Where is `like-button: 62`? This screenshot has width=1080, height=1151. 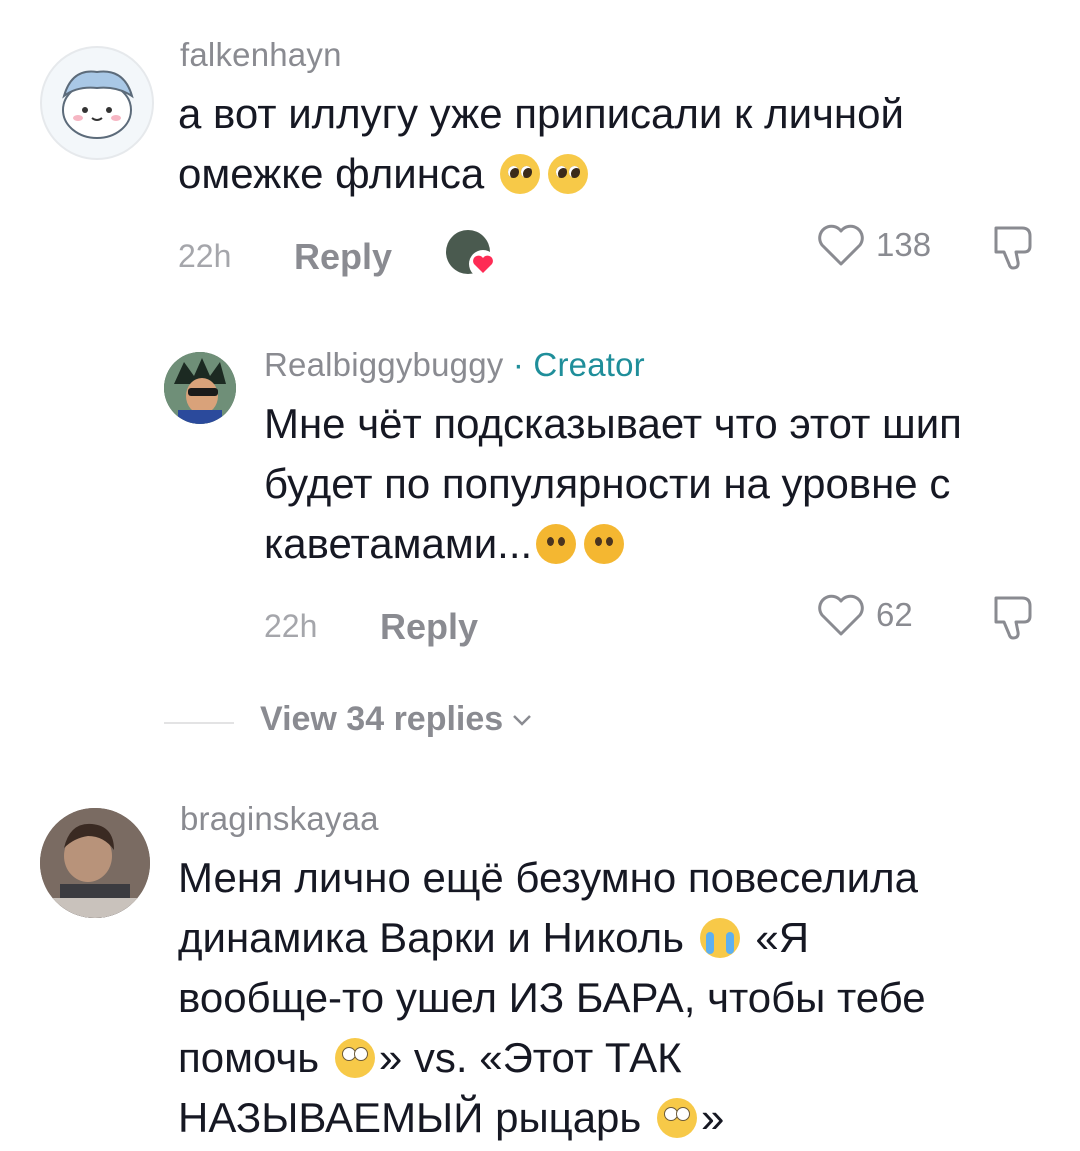 like-button: 62 is located at coordinates (864, 615).